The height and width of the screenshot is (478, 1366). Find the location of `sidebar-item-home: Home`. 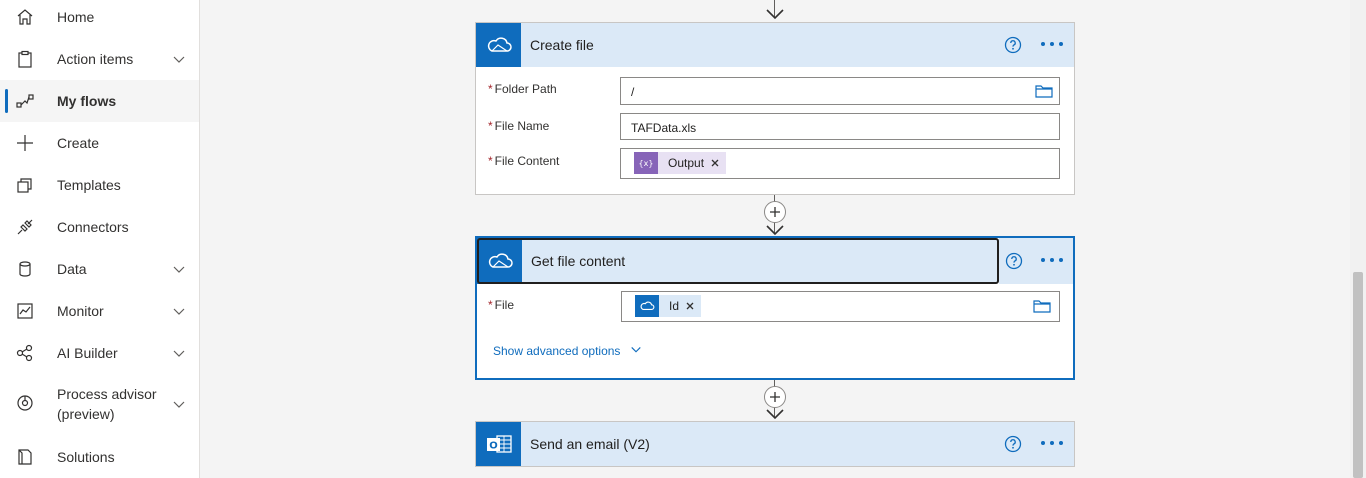

sidebar-item-home: Home is located at coordinates (99, 19).